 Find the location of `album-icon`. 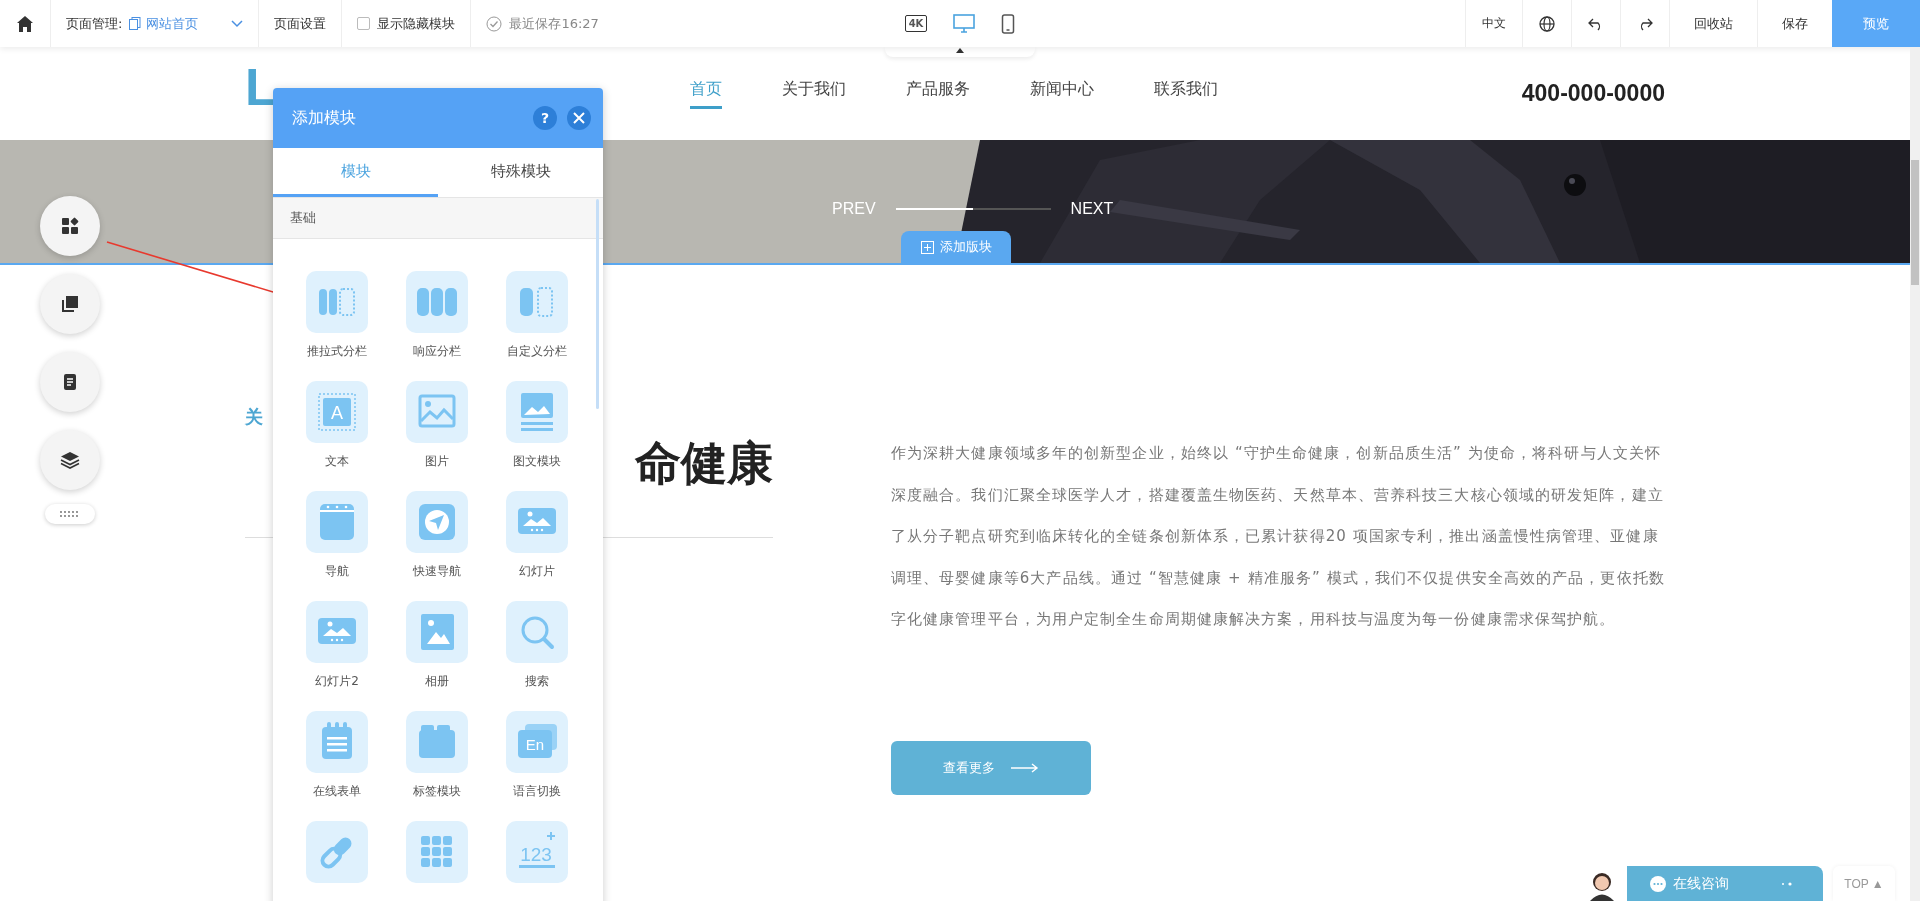

album-icon is located at coordinates (437, 632).